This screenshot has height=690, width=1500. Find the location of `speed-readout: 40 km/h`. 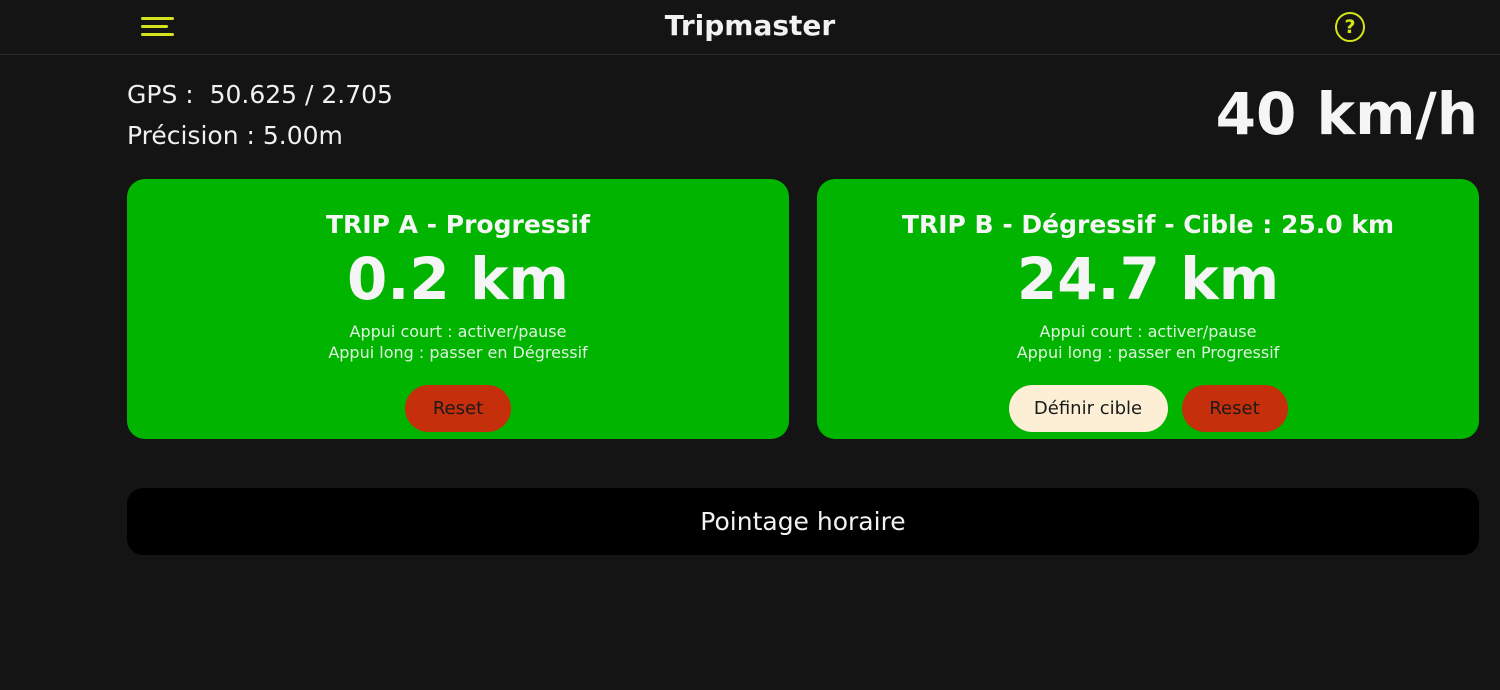

speed-readout: 40 km/h is located at coordinates (1346, 114).